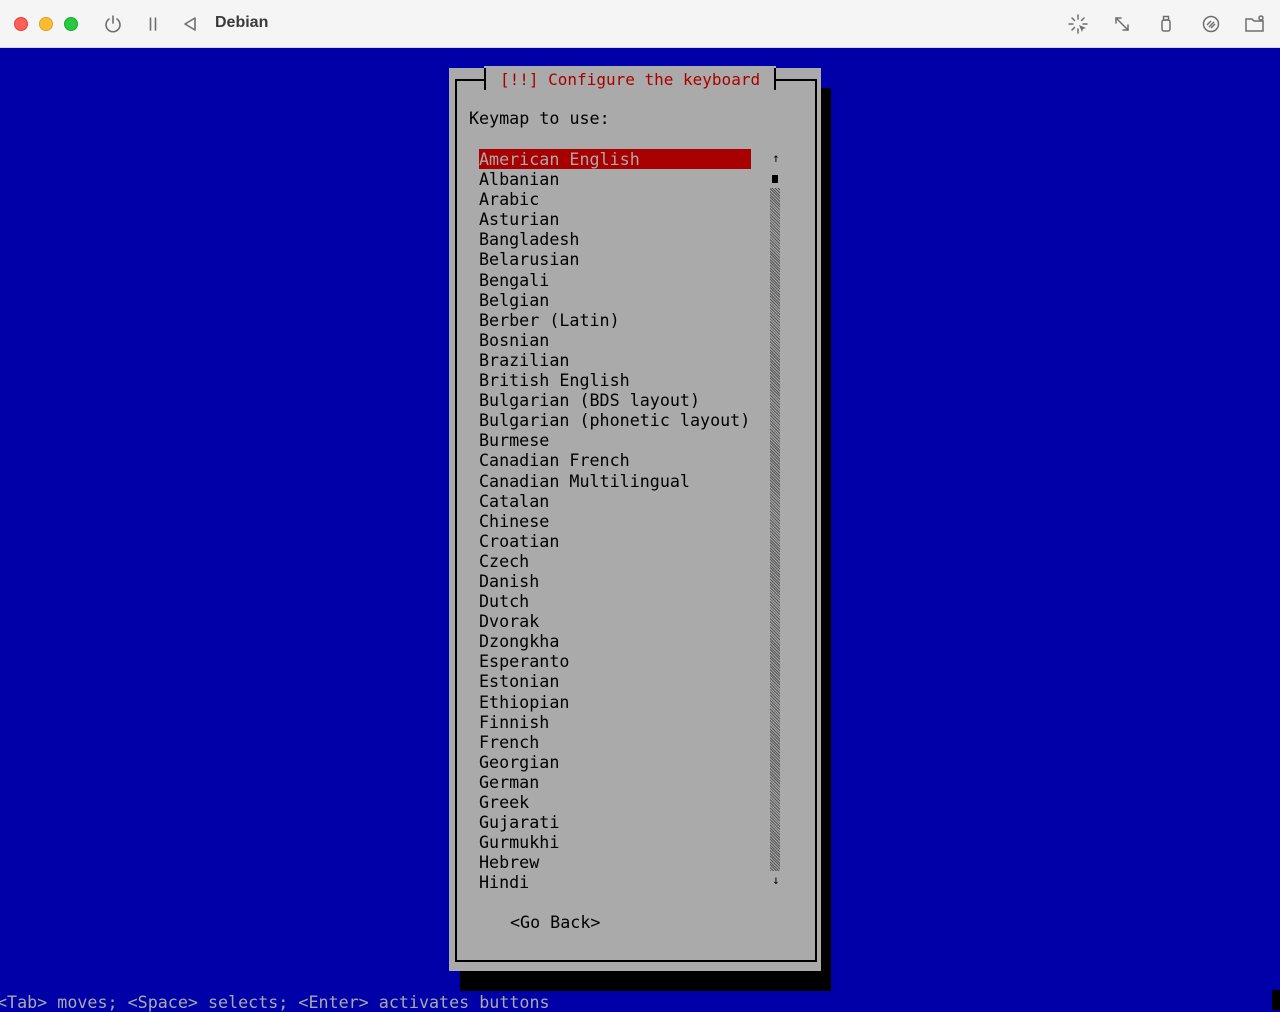 This screenshot has width=1280, height=1012. What do you see at coordinates (775, 79) in the screenshot?
I see `title-right-tick` at bounding box center [775, 79].